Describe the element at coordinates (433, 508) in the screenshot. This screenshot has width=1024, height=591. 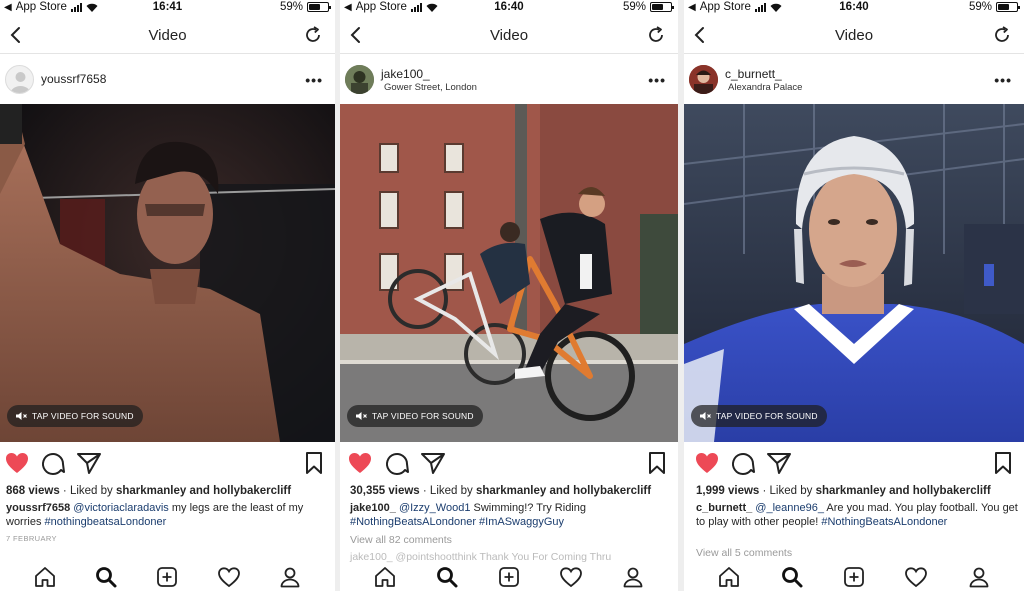
I see `caption-mention: @Izzy_Wood1` at that location.